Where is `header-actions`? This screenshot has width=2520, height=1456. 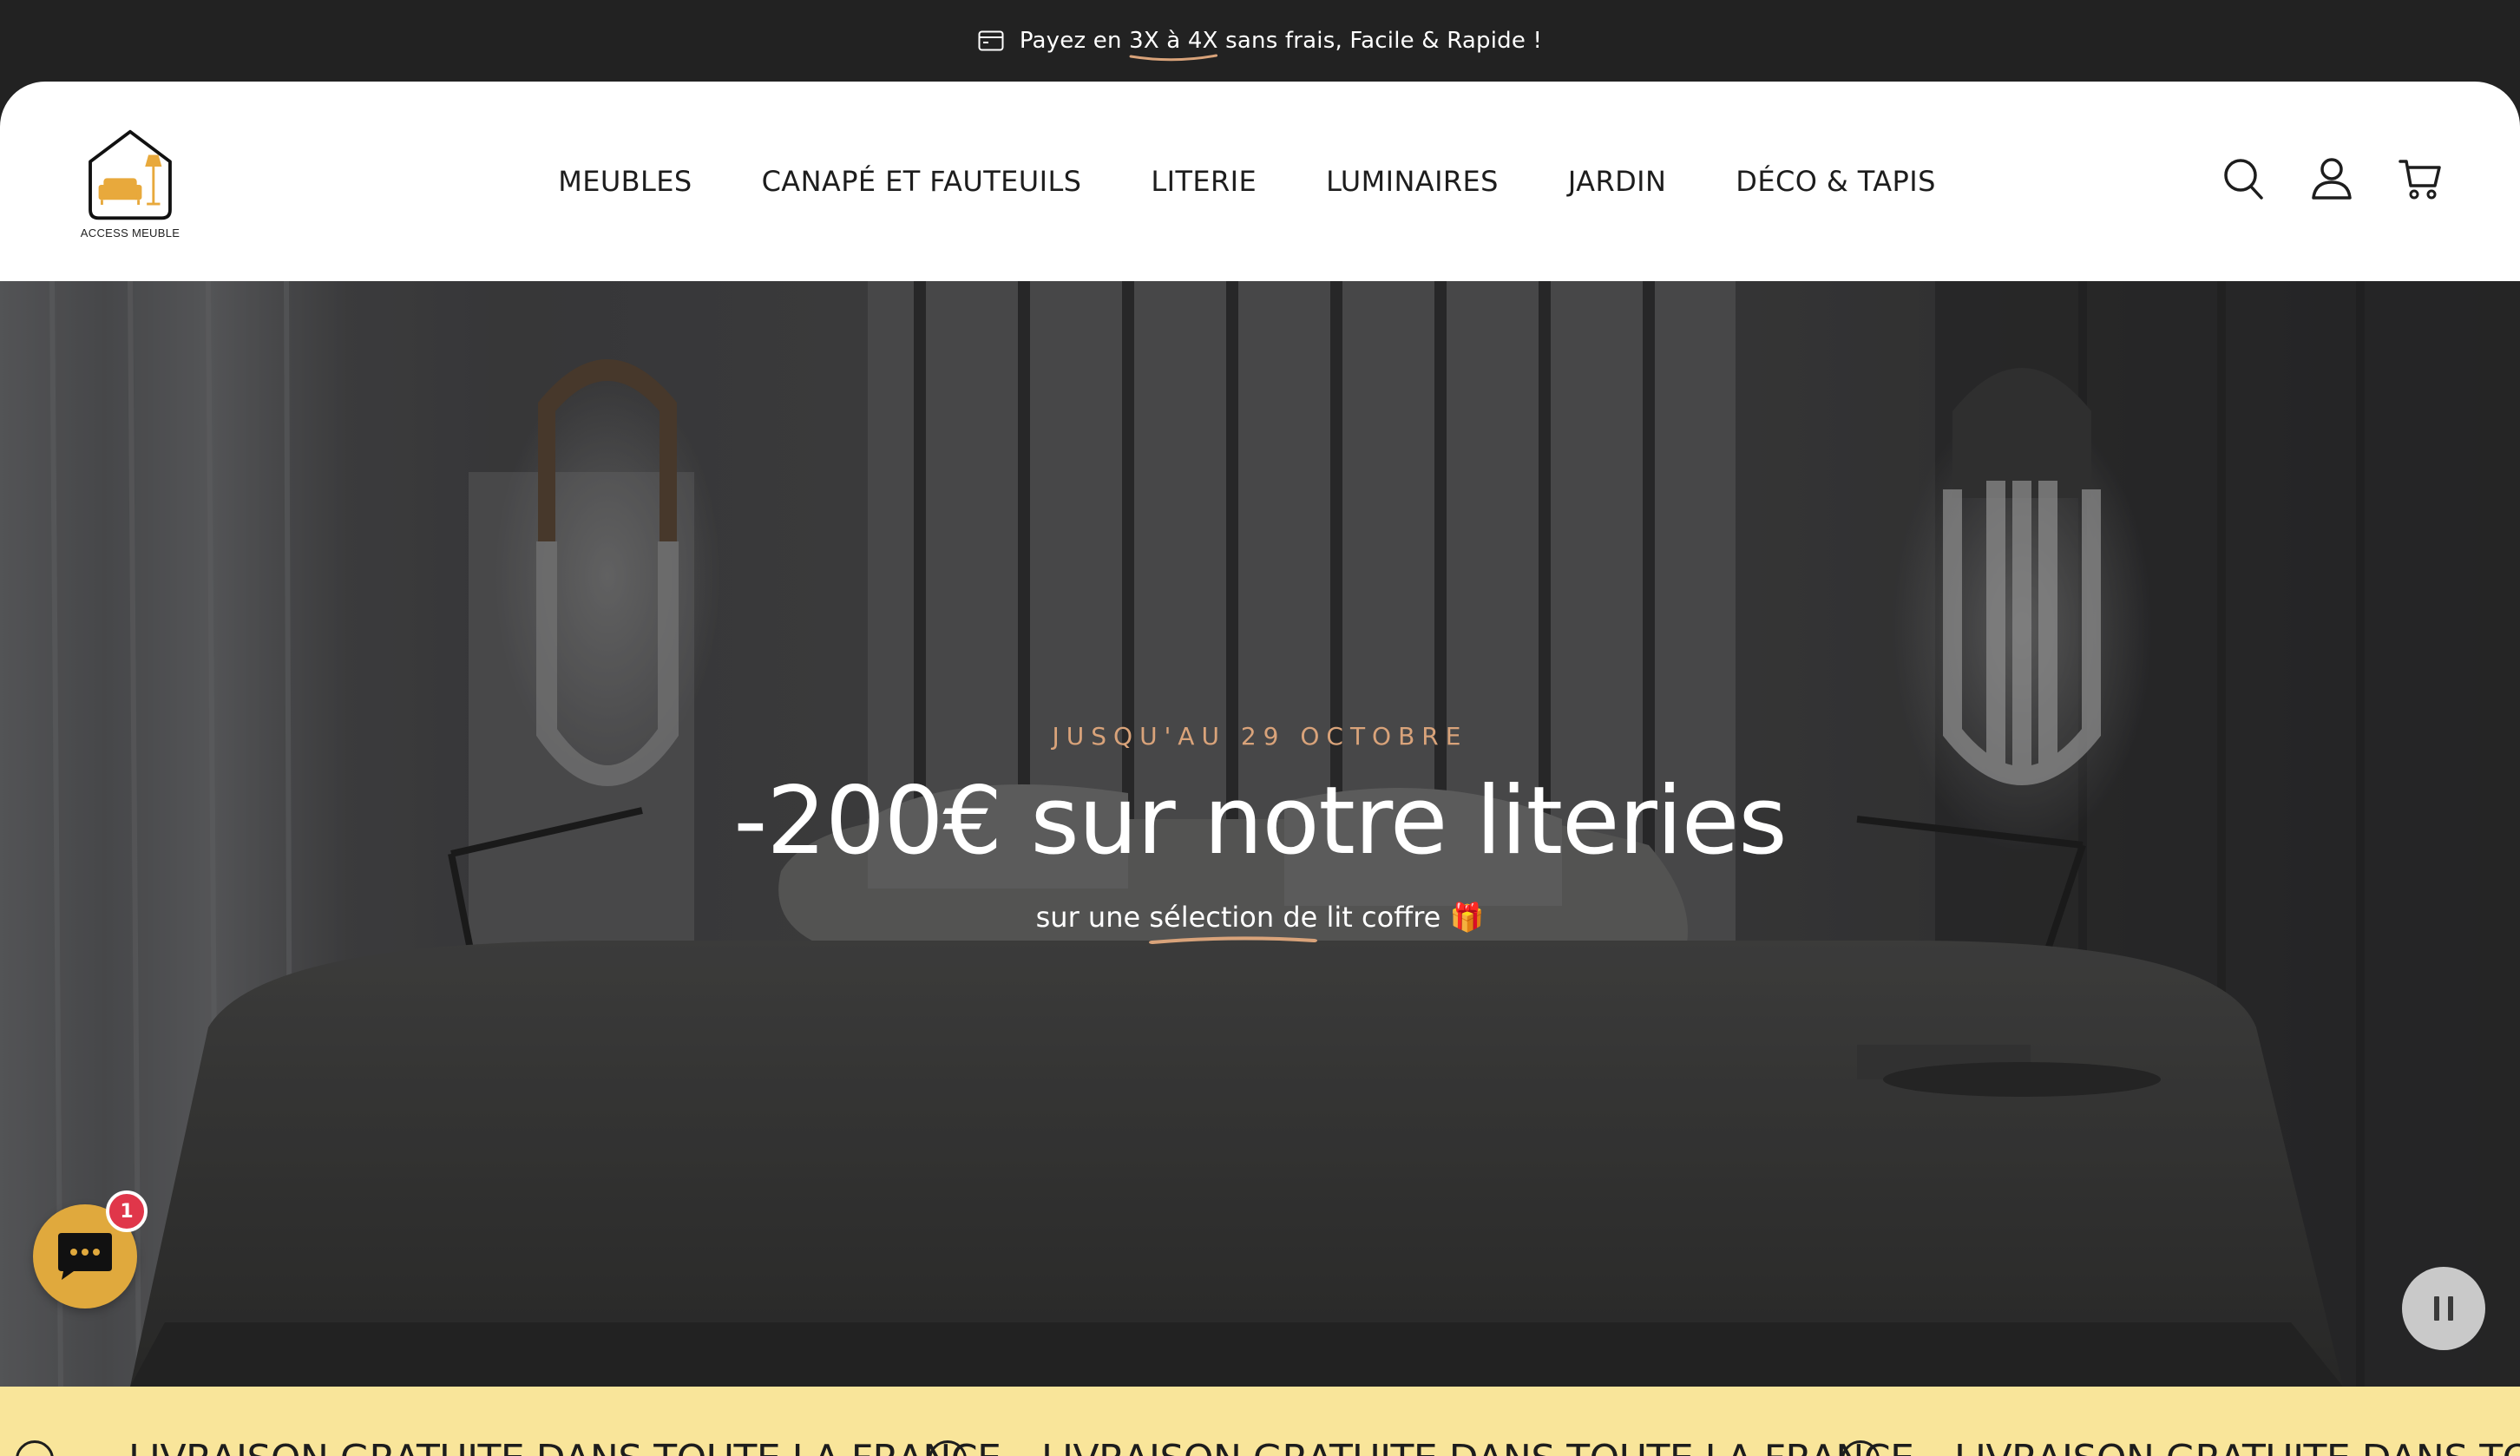 header-actions is located at coordinates (2331, 178).